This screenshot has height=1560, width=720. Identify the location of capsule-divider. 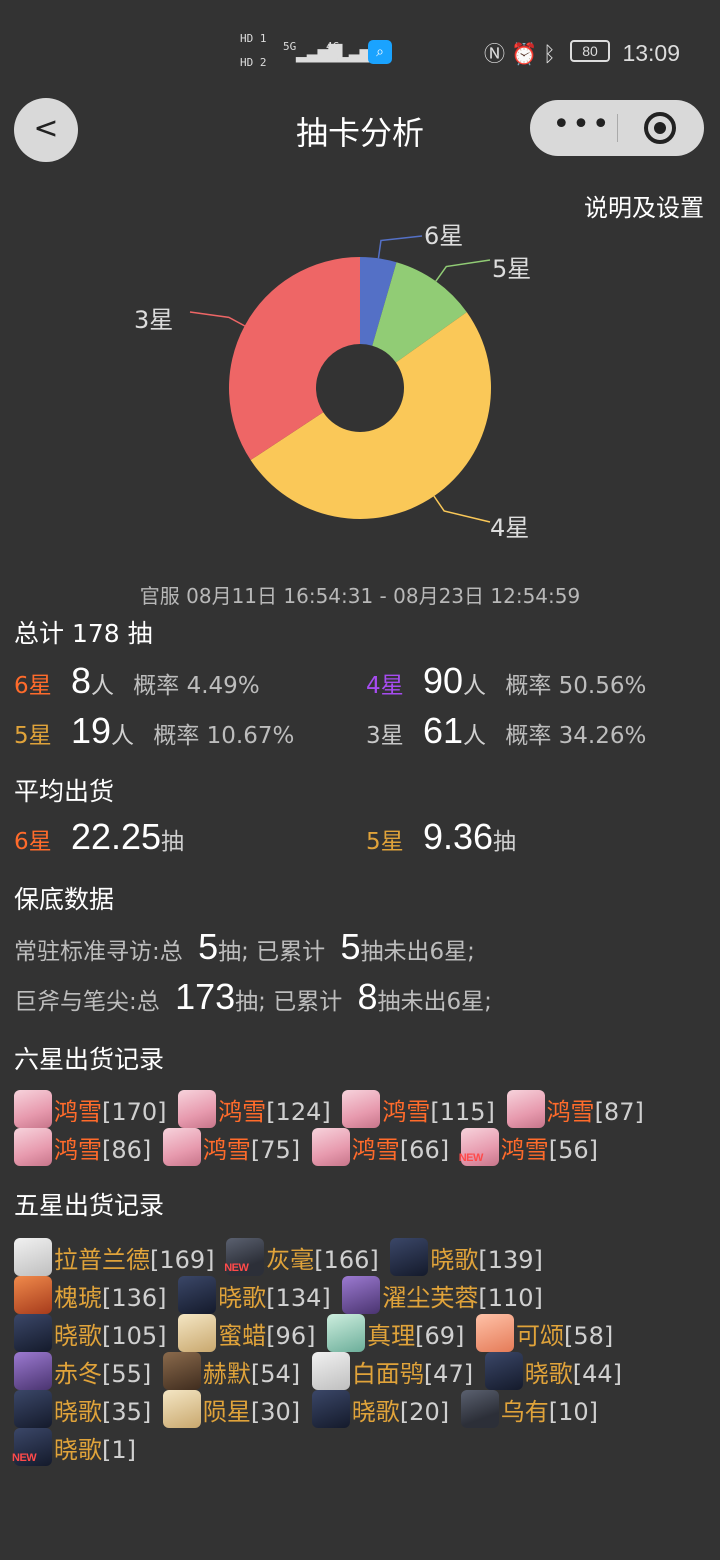
(617, 128).